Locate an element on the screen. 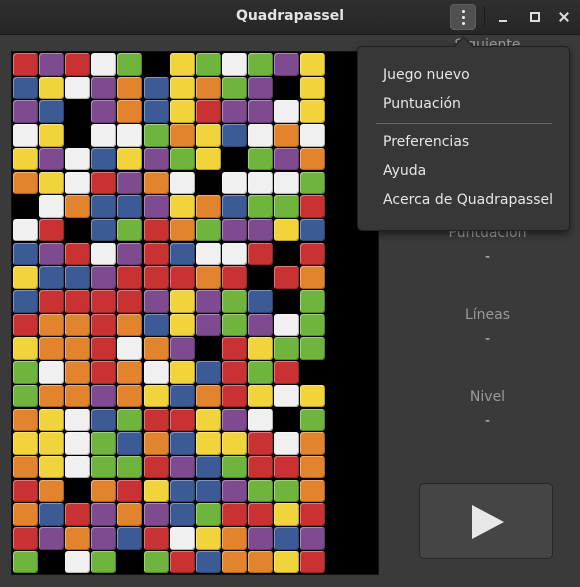 The image size is (580, 587). menu-item-help: Ayuda is located at coordinates (404, 171).